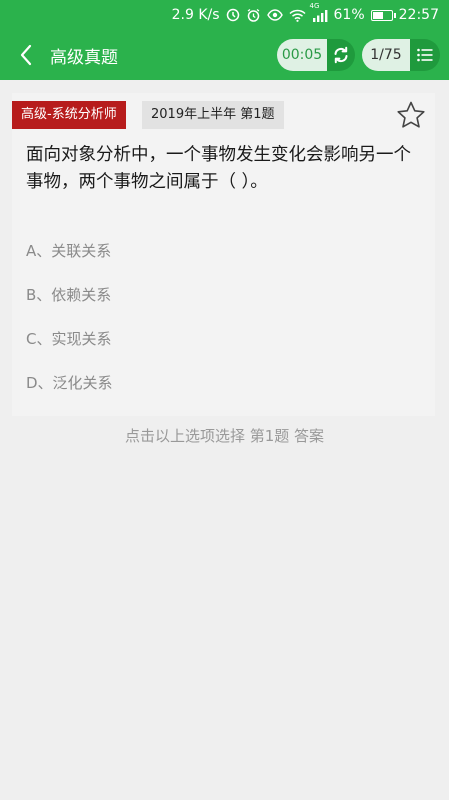  What do you see at coordinates (297, 15) in the screenshot?
I see `wifi-icon` at bounding box center [297, 15].